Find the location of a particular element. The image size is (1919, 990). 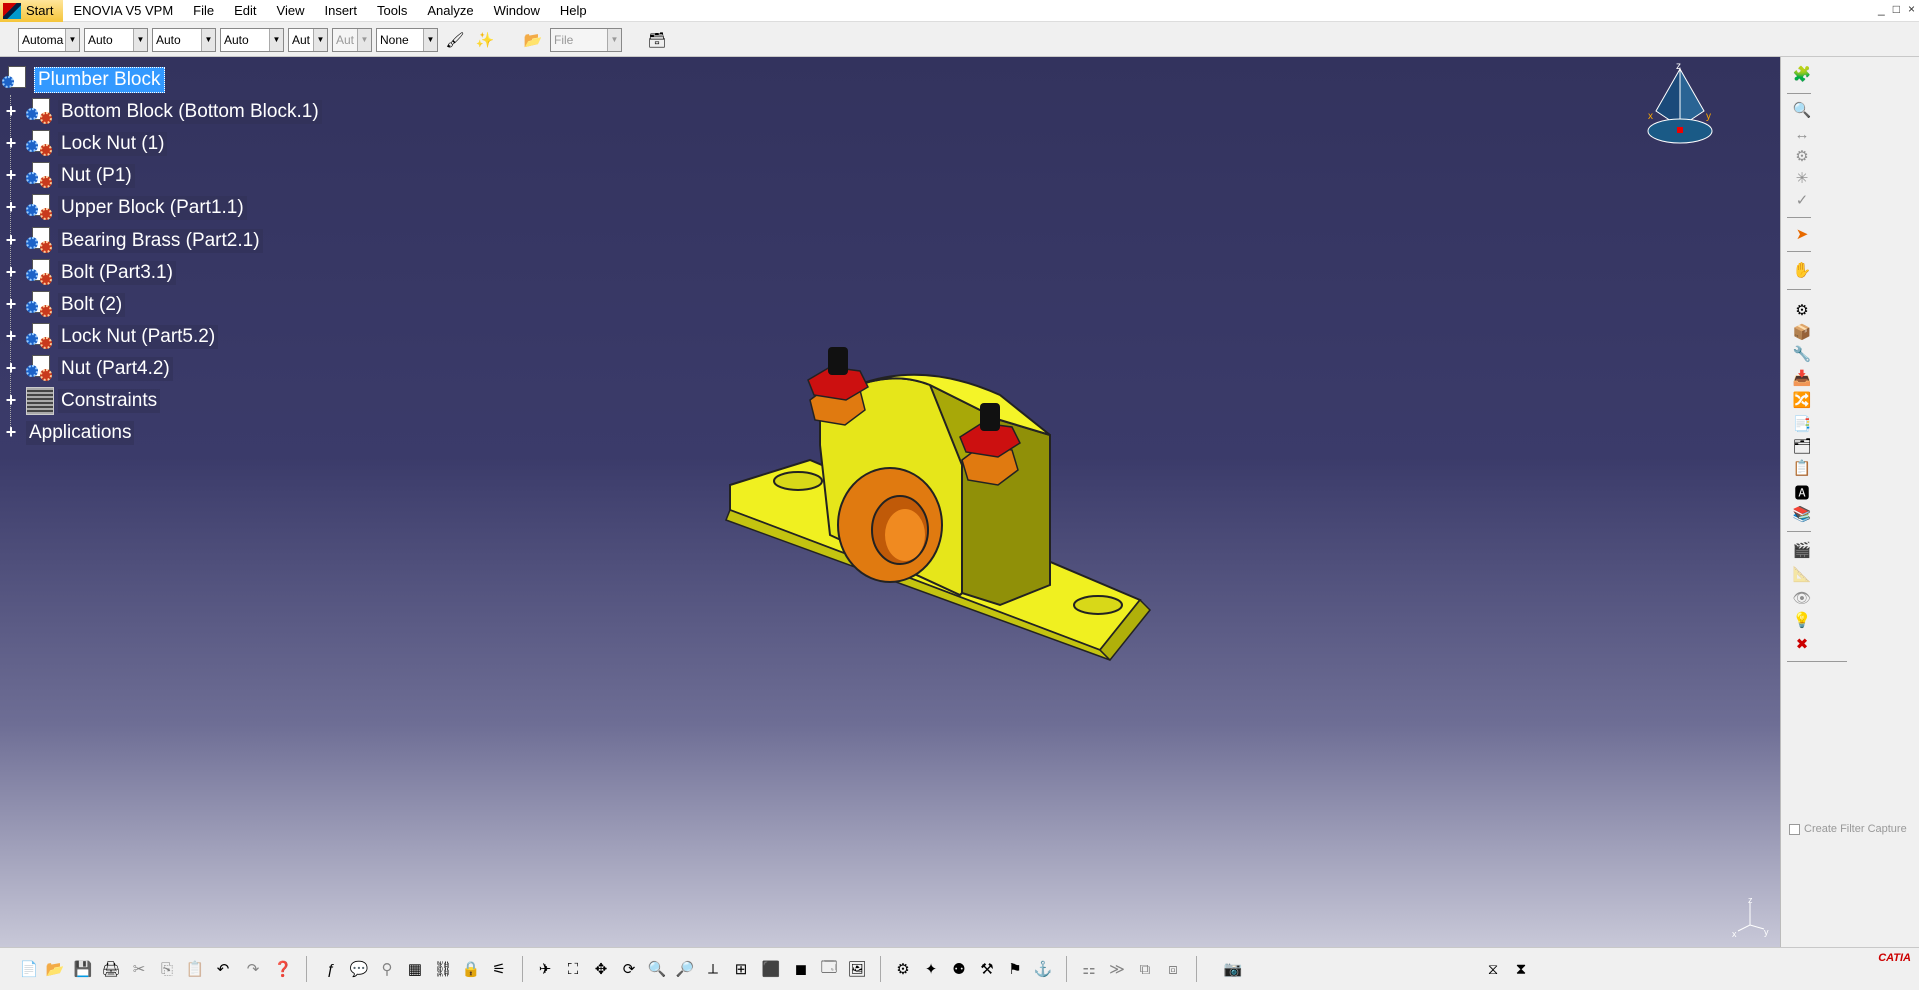

painter-icon: 🖌 is located at coordinates (455, 40).